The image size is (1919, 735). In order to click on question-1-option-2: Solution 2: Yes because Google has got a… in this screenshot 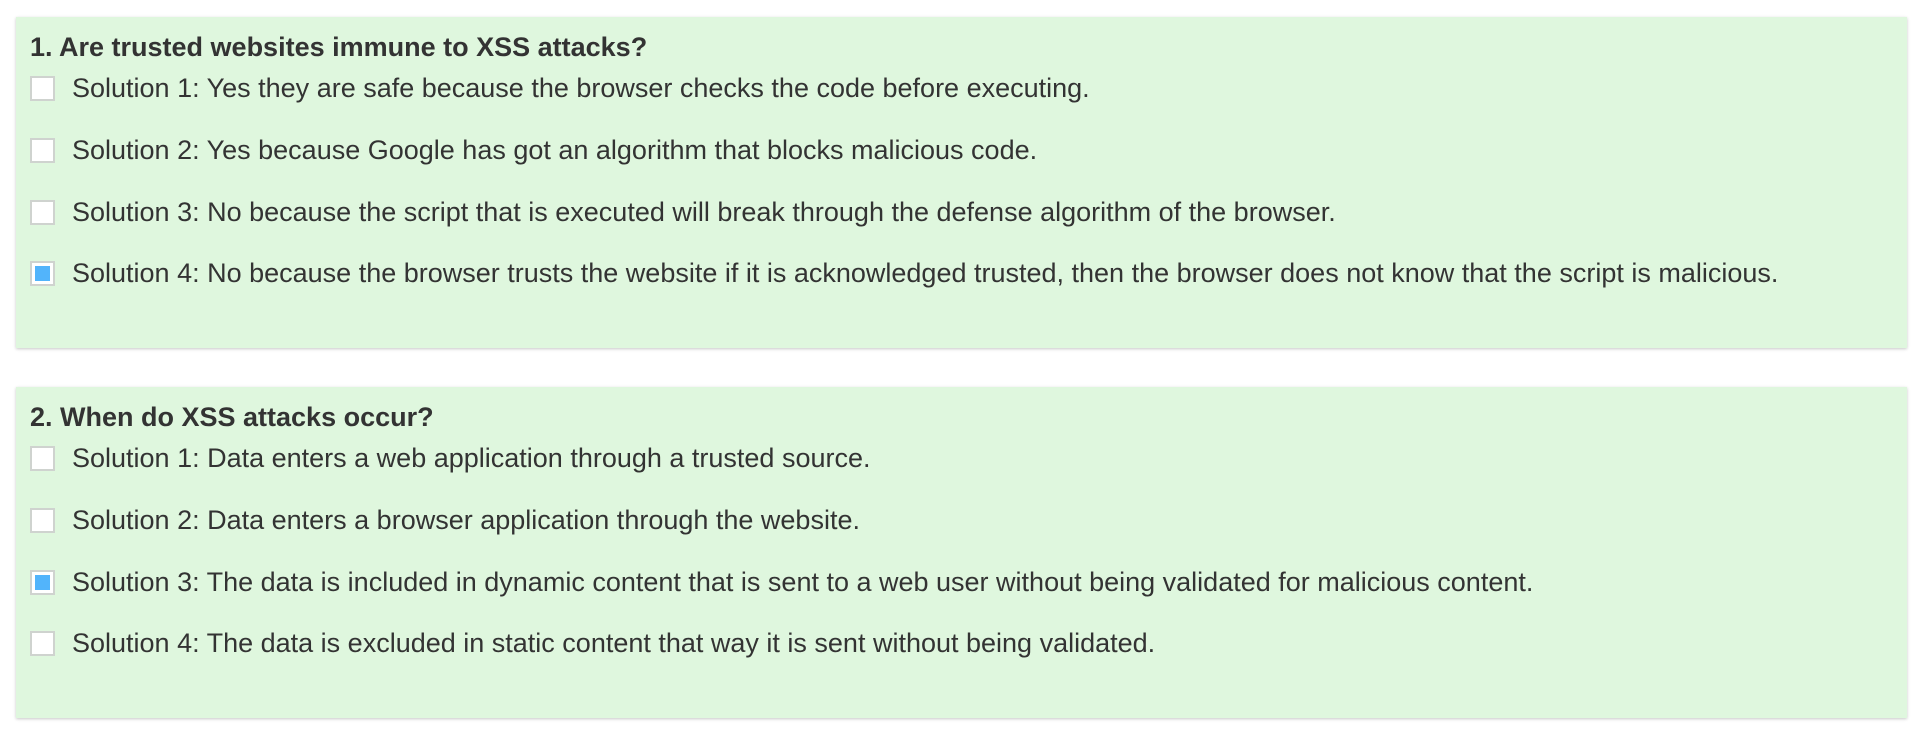, I will do `click(533, 150)`.